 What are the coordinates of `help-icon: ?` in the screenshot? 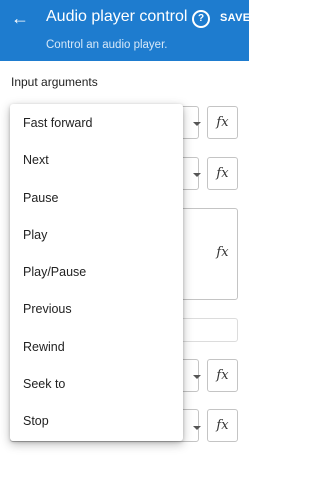 It's located at (201, 19).